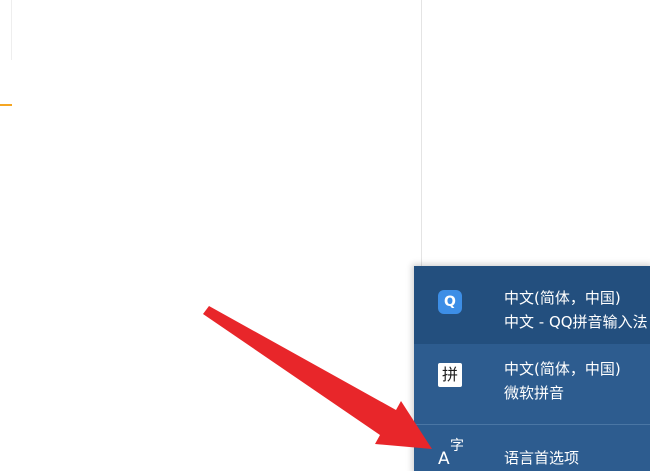 The height and width of the screenshot is (471, 650). I want to click on language-preferences-icon: A 字, so click(451, 453).